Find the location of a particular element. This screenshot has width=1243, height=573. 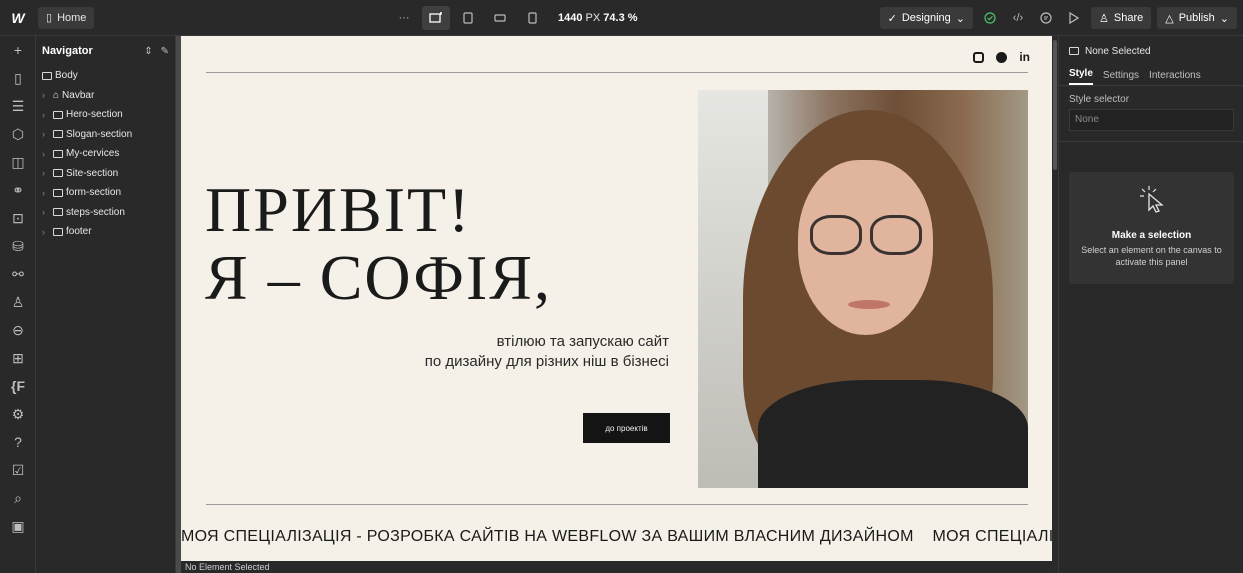

pages-icon: ▯ is located at coordinates (18, 78).